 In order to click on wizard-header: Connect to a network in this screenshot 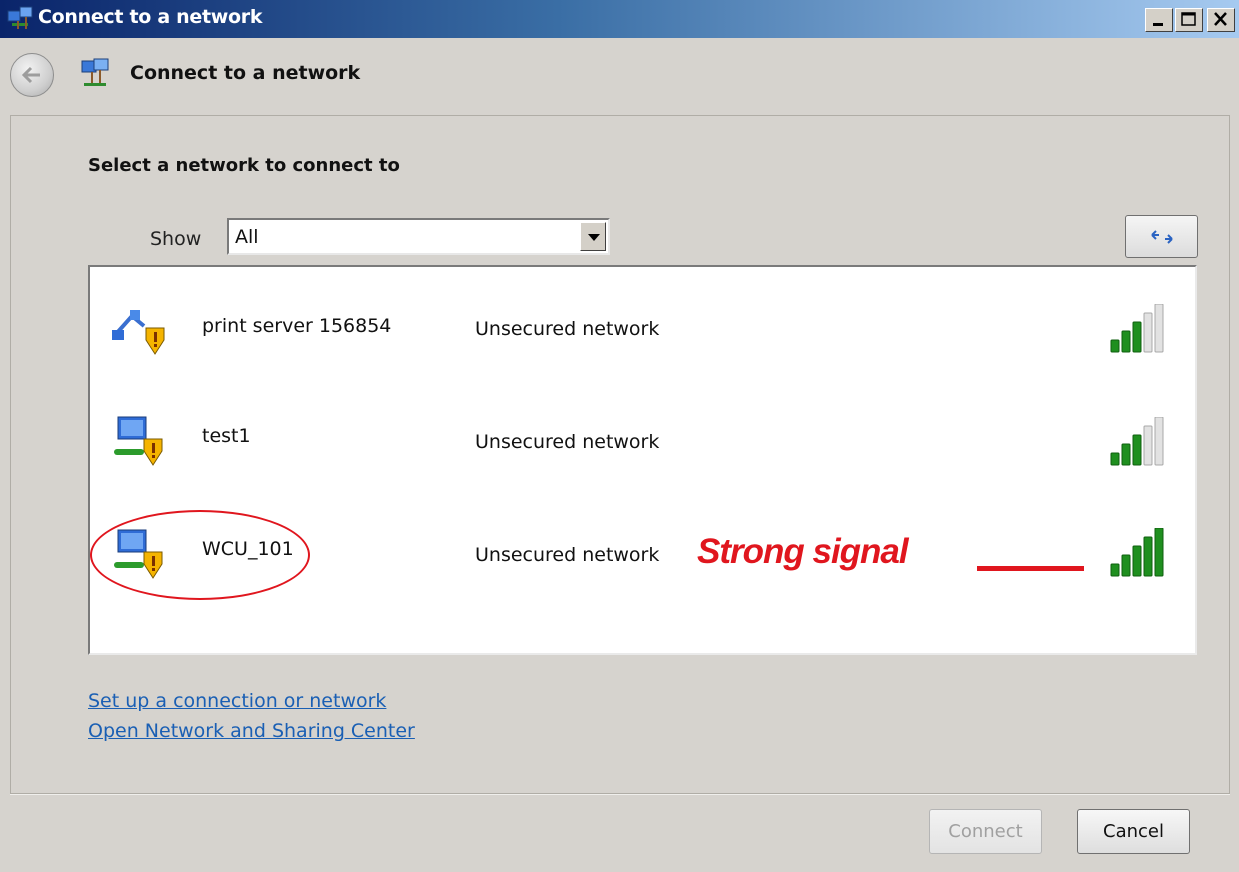, I will do `click(619, 77)`.